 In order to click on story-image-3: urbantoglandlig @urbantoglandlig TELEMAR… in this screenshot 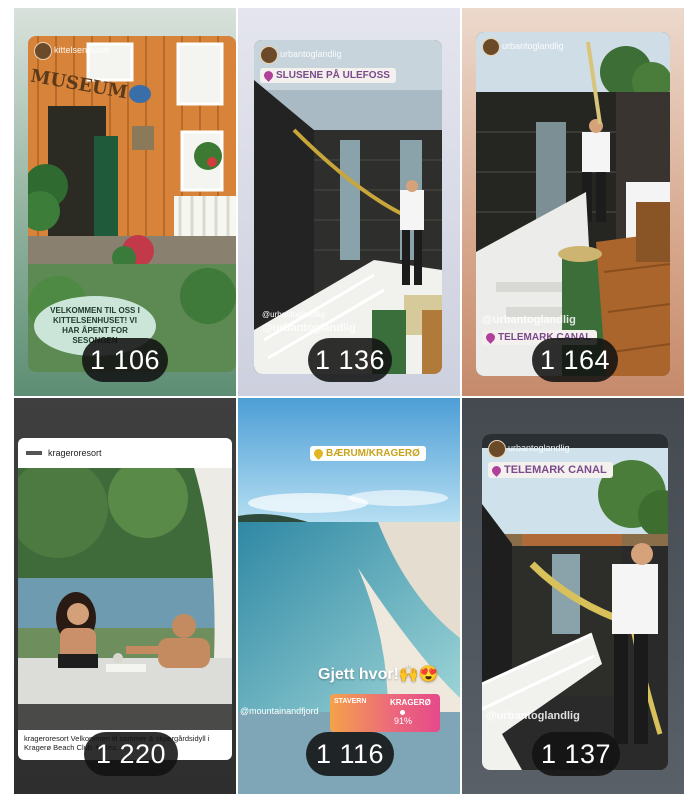, I will do `click(573, 204)`.